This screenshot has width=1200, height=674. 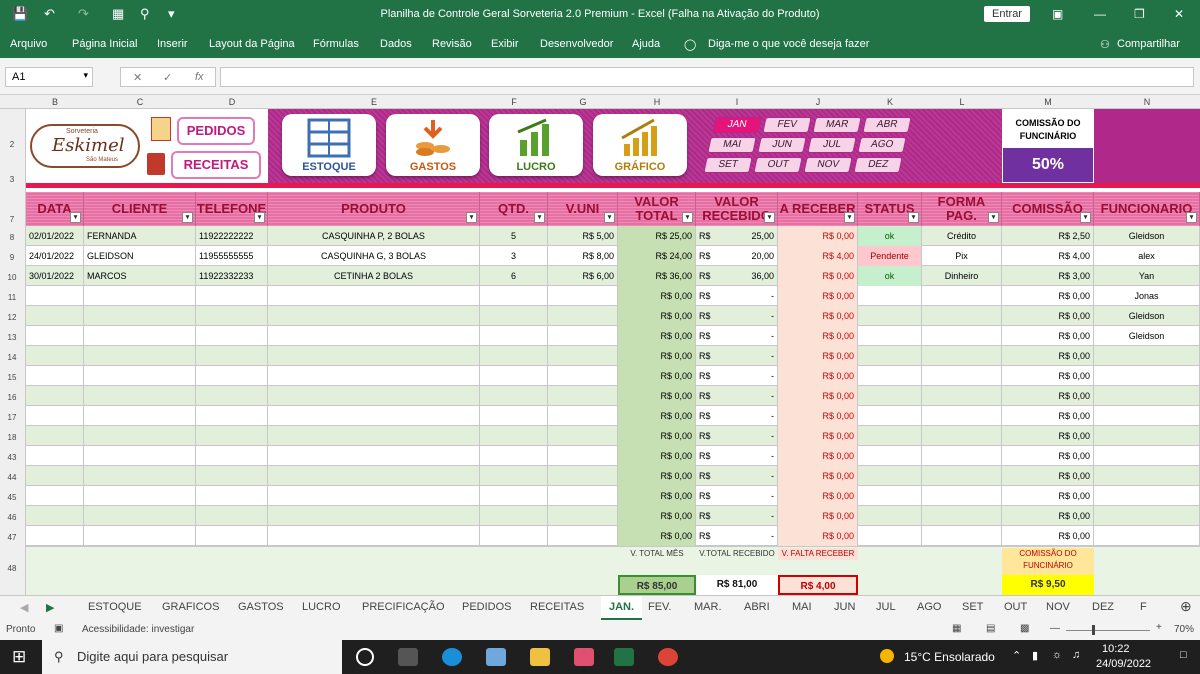 What do you see at coordinates (1184, 629) in the screenshot?
I see `zoom-level: 70%` at bounding box center [1184, 629].